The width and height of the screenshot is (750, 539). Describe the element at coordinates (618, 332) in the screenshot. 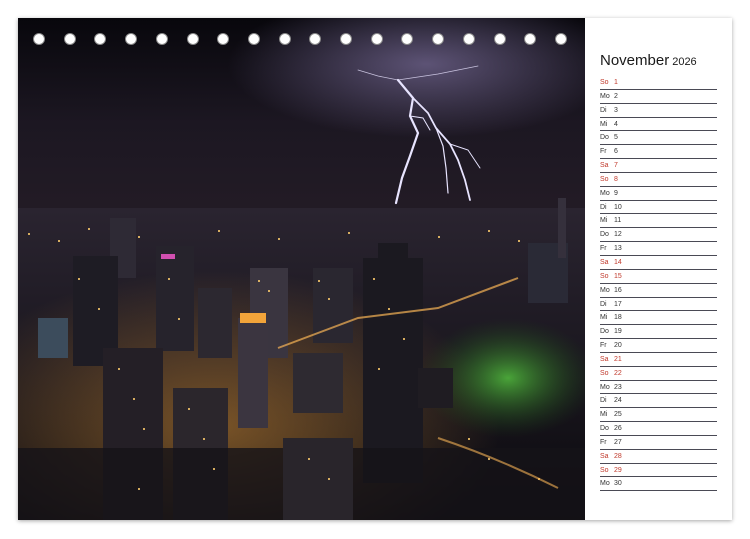

I see `day-number: 19` at that location.